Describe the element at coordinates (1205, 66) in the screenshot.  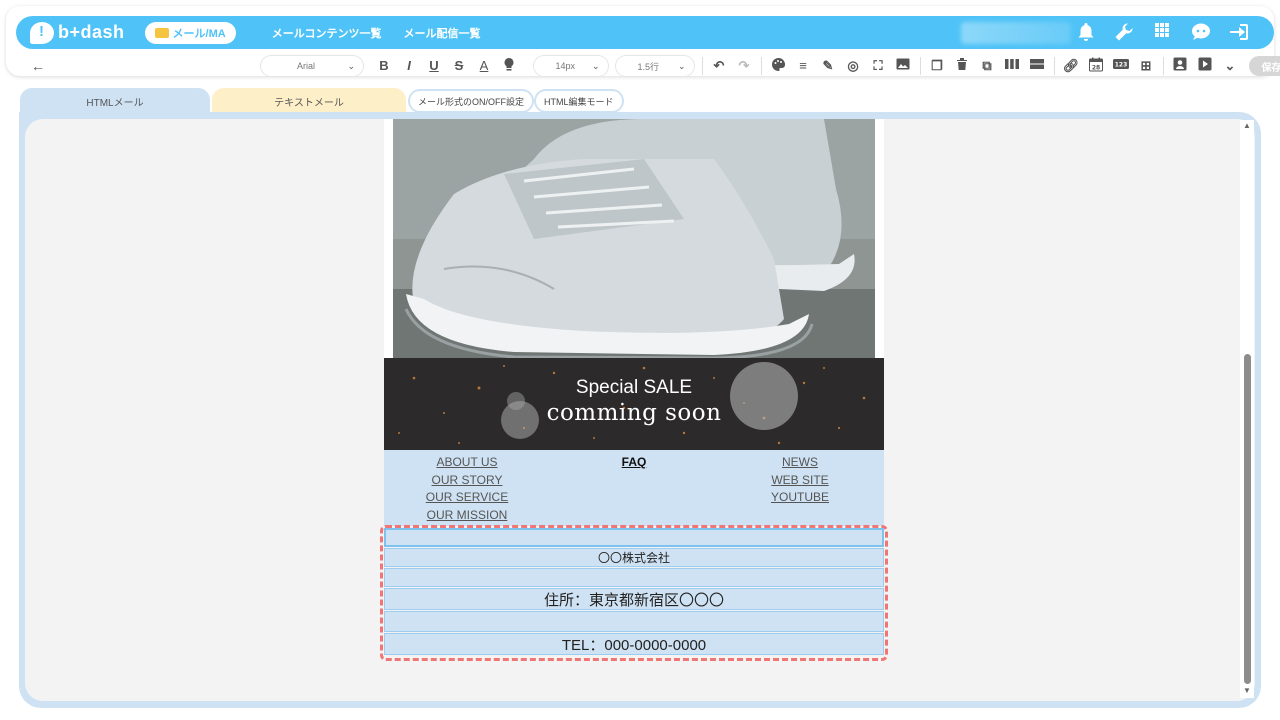
I see `video-play-icon` at that location.